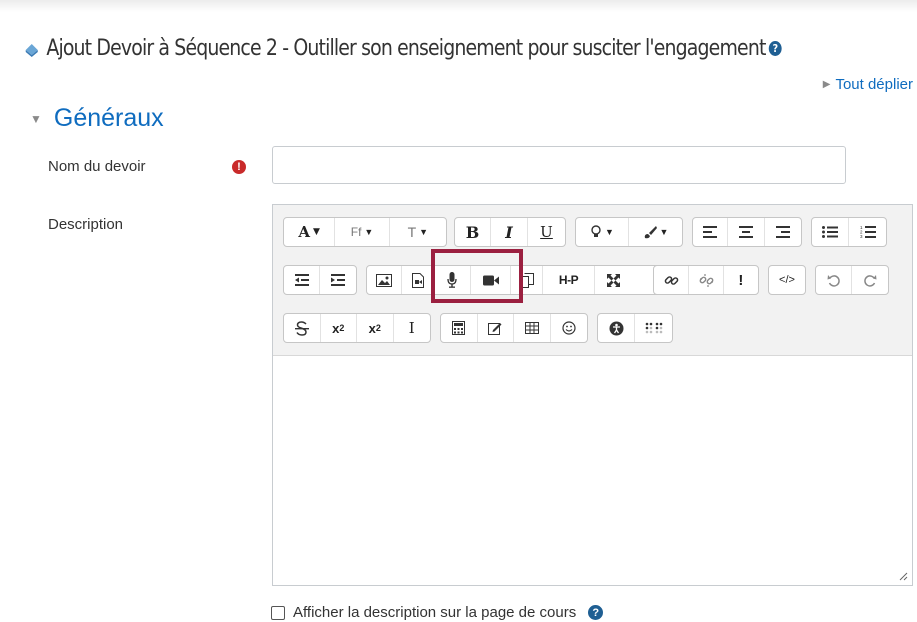 The height and width of the screenshot is (622, 917). Describe the element at coordinates (903, 576) in the screenshot. I see `resize-handle-icon` at that location.